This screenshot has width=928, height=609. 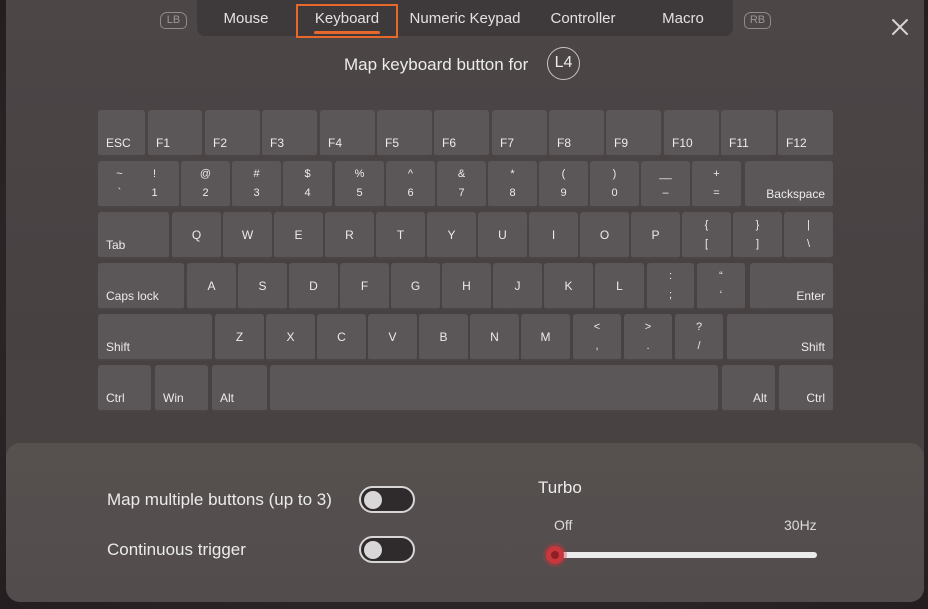 I want to click on key-minus: __ –, so click(x=665, y=184).